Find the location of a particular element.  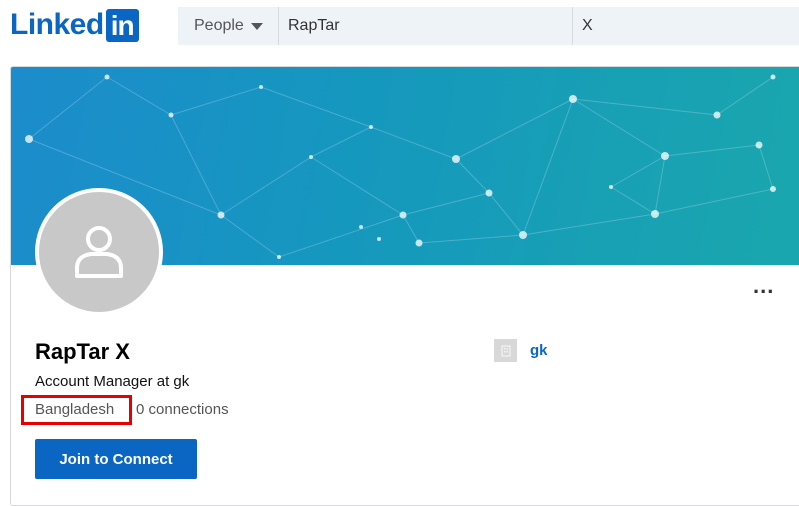

profile-name: RapTar X is located at coordinates (82, 351).